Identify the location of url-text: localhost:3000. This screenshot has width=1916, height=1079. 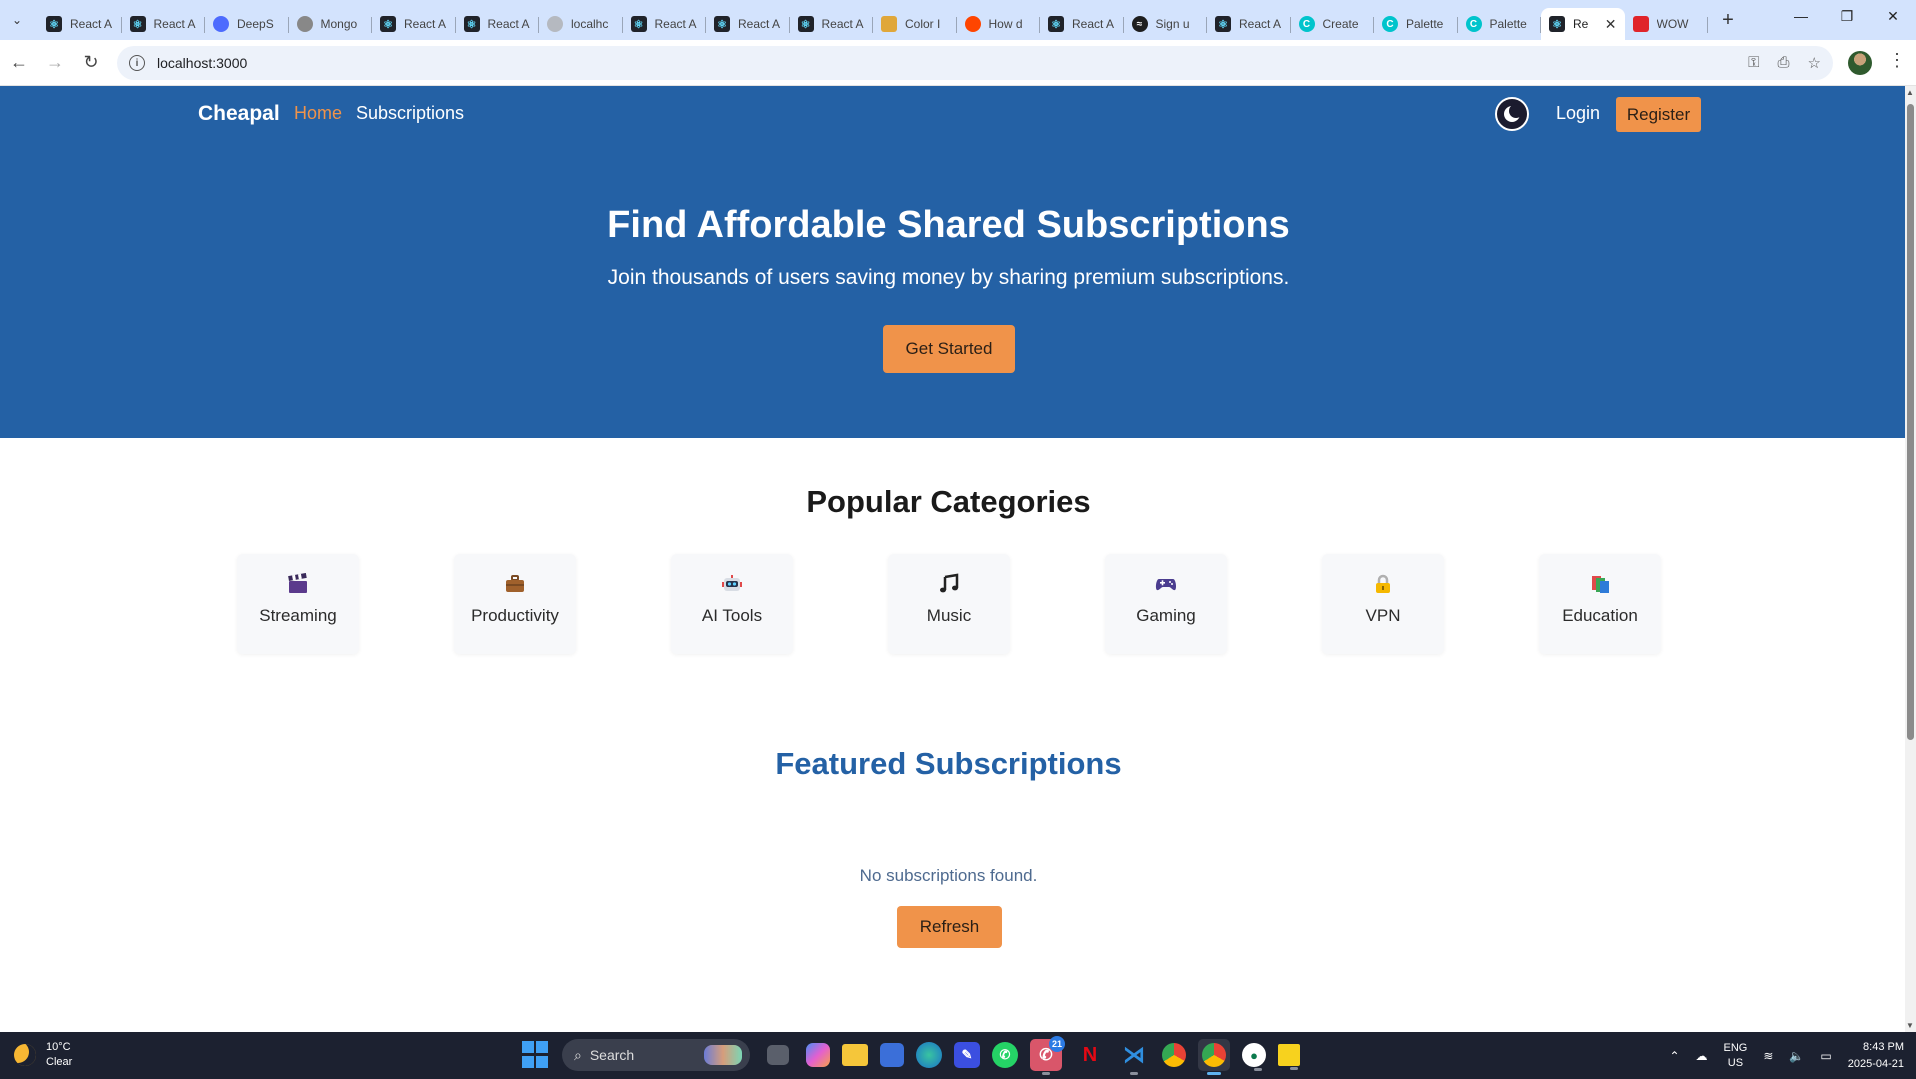
(202, 63).